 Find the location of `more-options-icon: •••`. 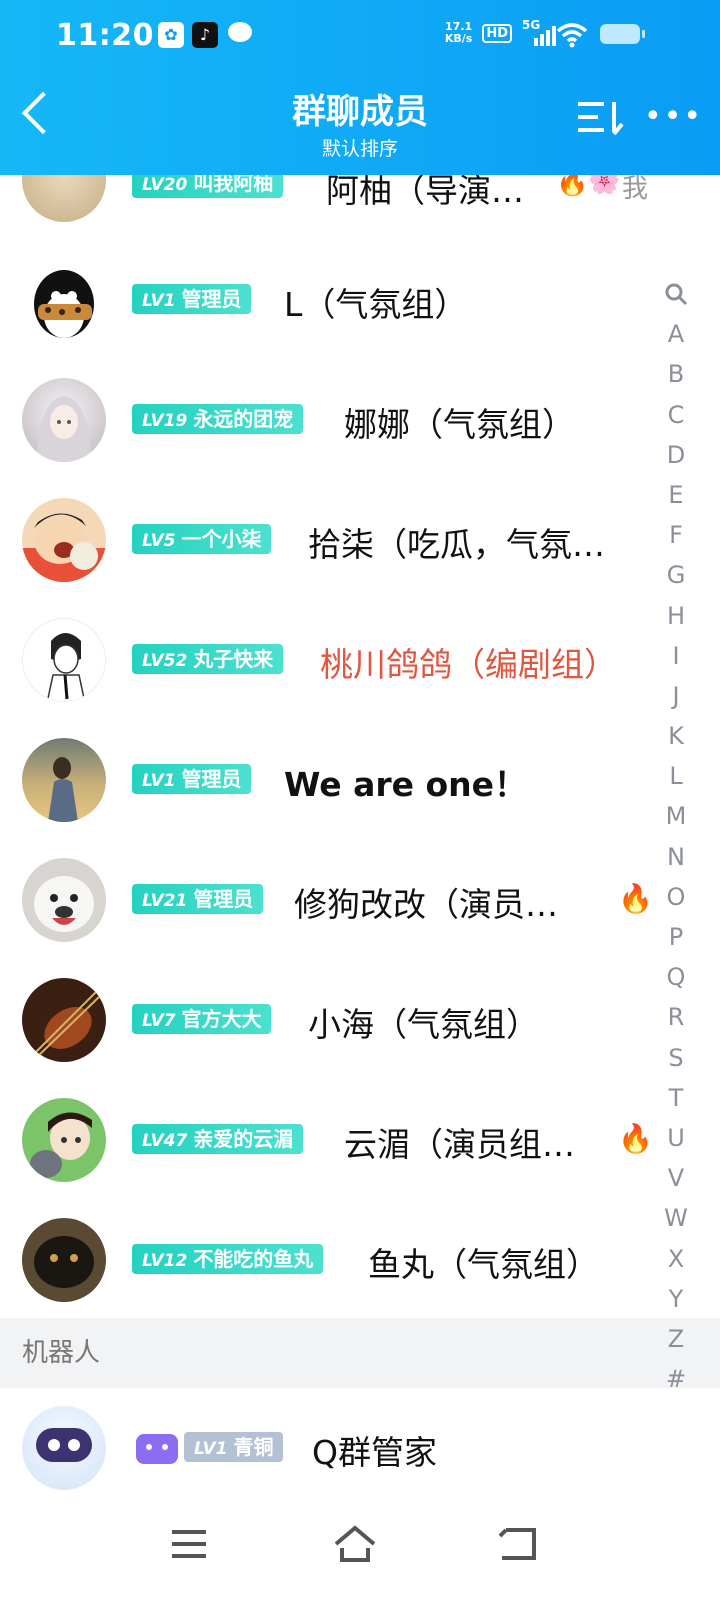

more-options-icon: ••• is located at coordinates (673, 117).